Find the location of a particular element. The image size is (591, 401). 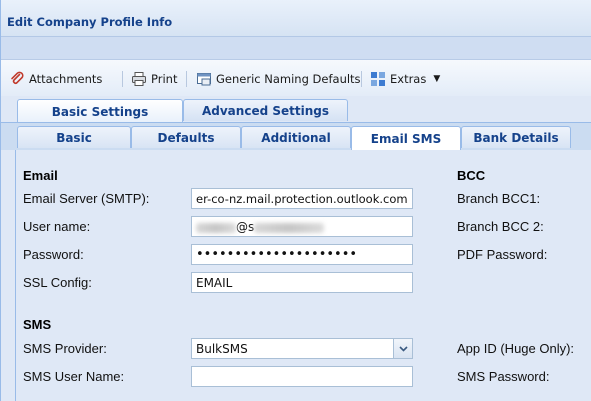

tab-basic-settings: Basic Settings is located at coordinates (100, 111).